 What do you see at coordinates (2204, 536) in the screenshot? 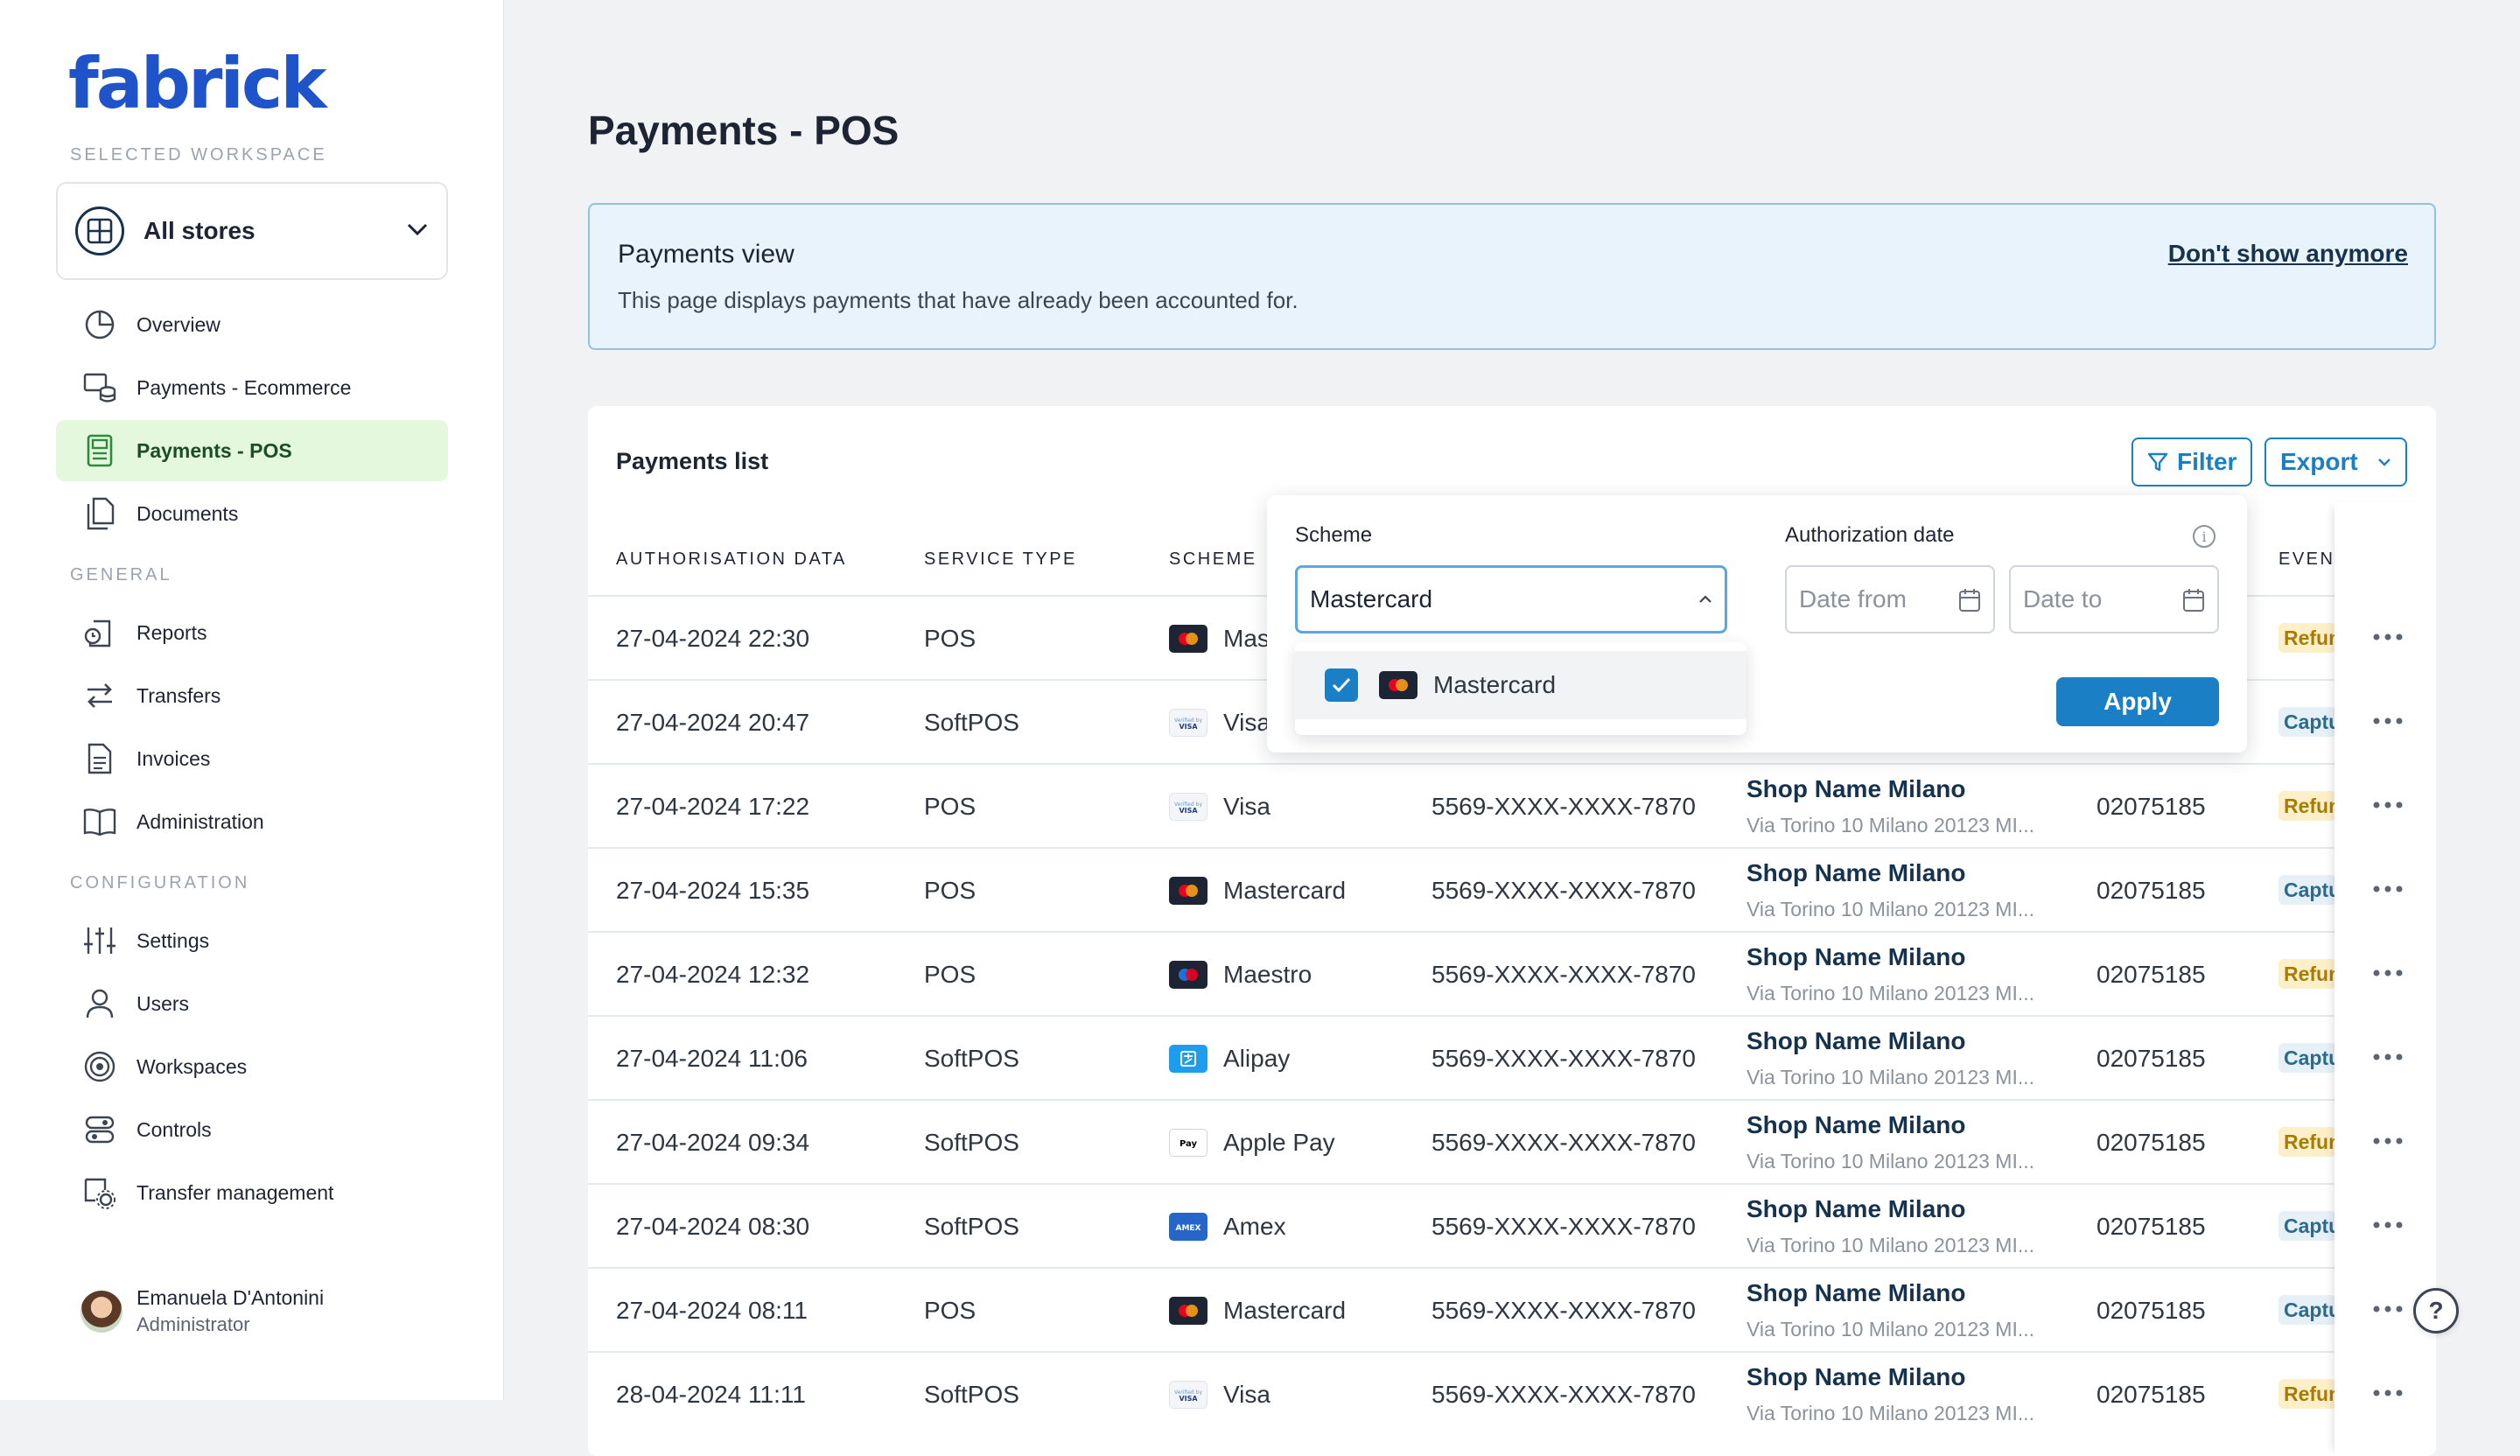
I see `info-icon: i` at bounding box center [2204, 536].